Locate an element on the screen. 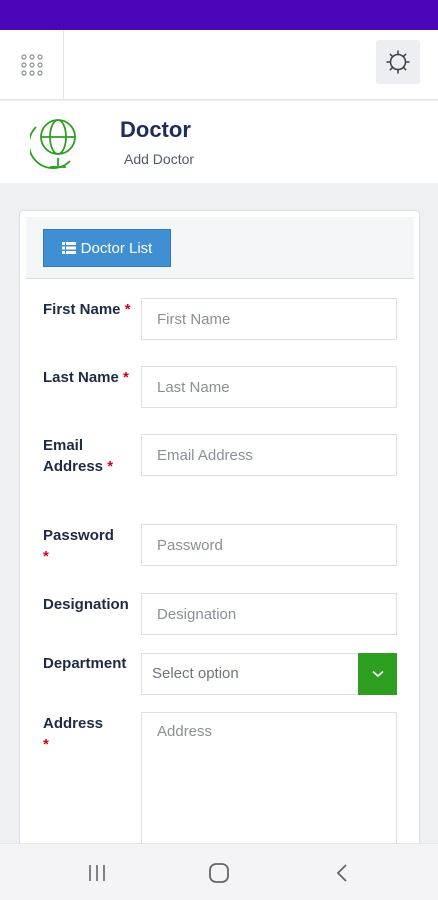 This screenshot has height=900, width=438. back-button is located at coordinates (342, 873).